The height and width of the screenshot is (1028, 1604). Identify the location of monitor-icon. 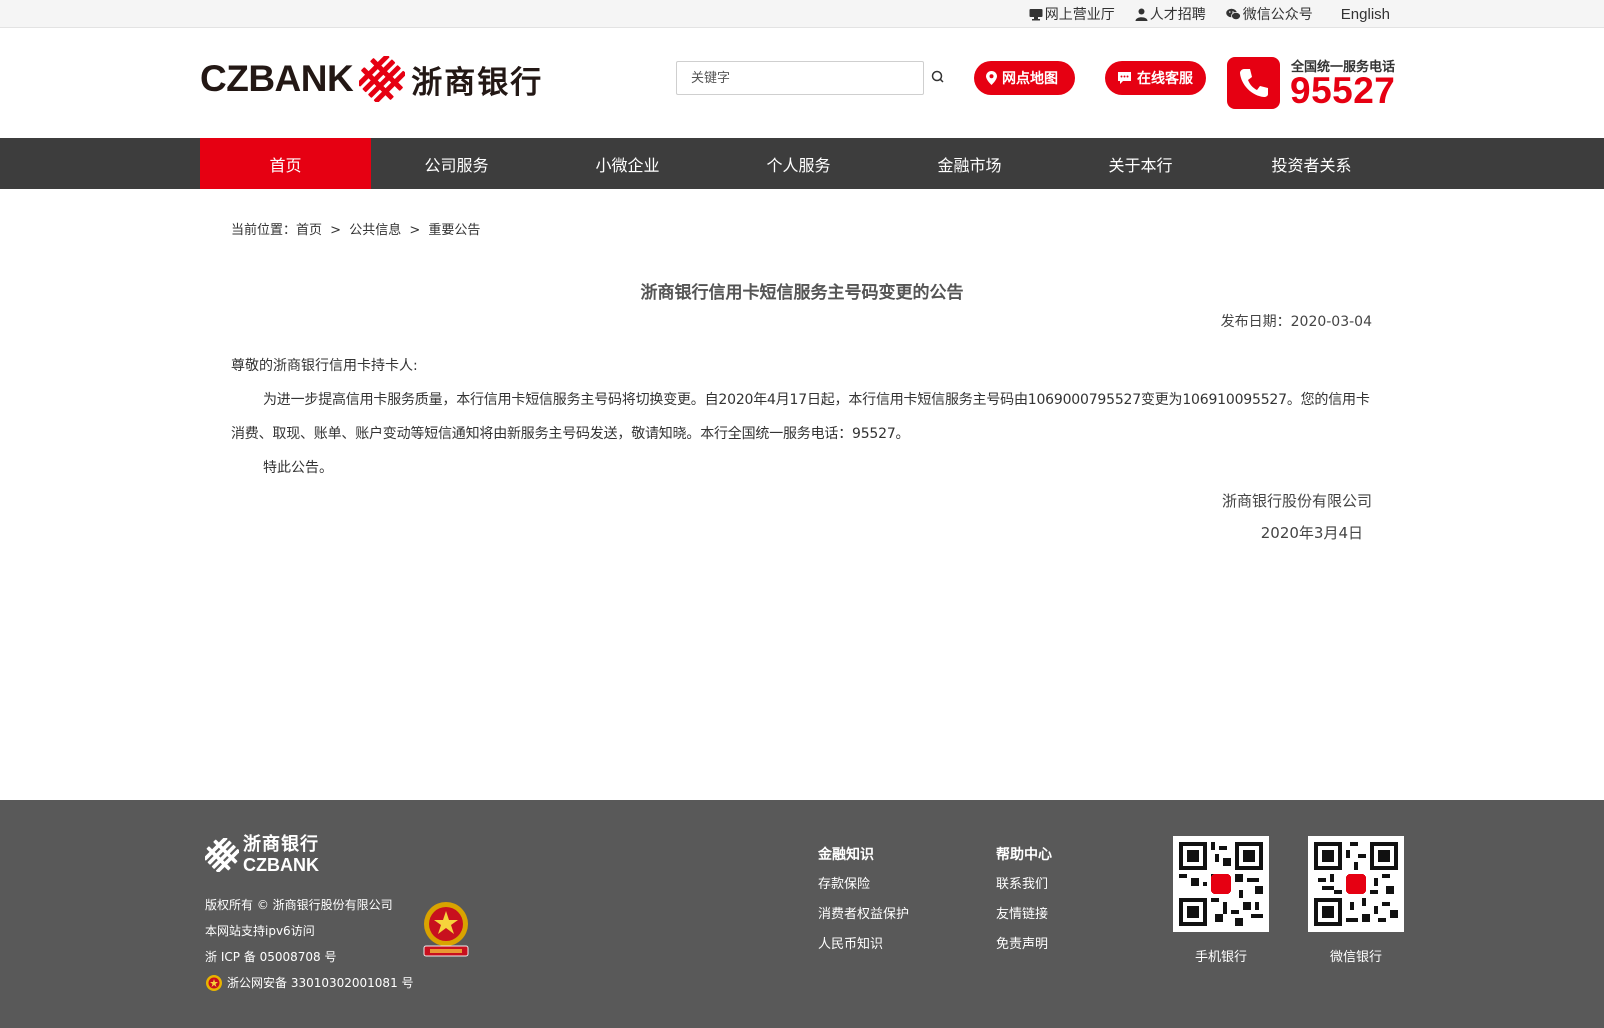
(1036, 14).